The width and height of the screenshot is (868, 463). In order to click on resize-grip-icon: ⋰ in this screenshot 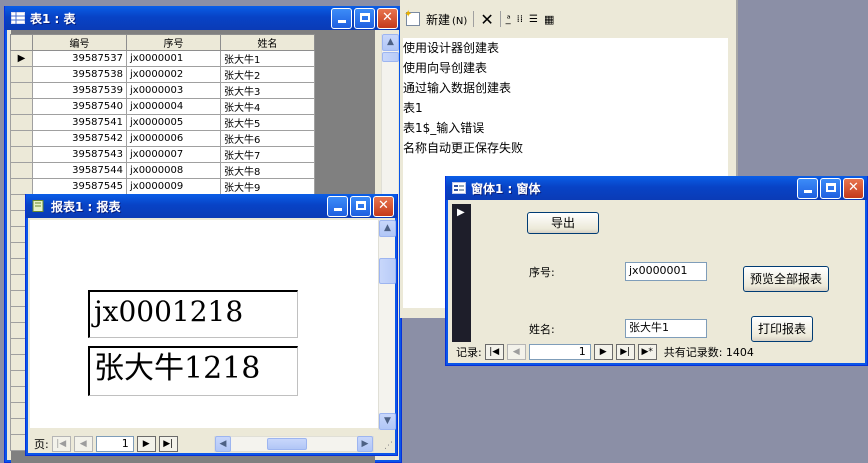, I will do `click(388, 446)`.